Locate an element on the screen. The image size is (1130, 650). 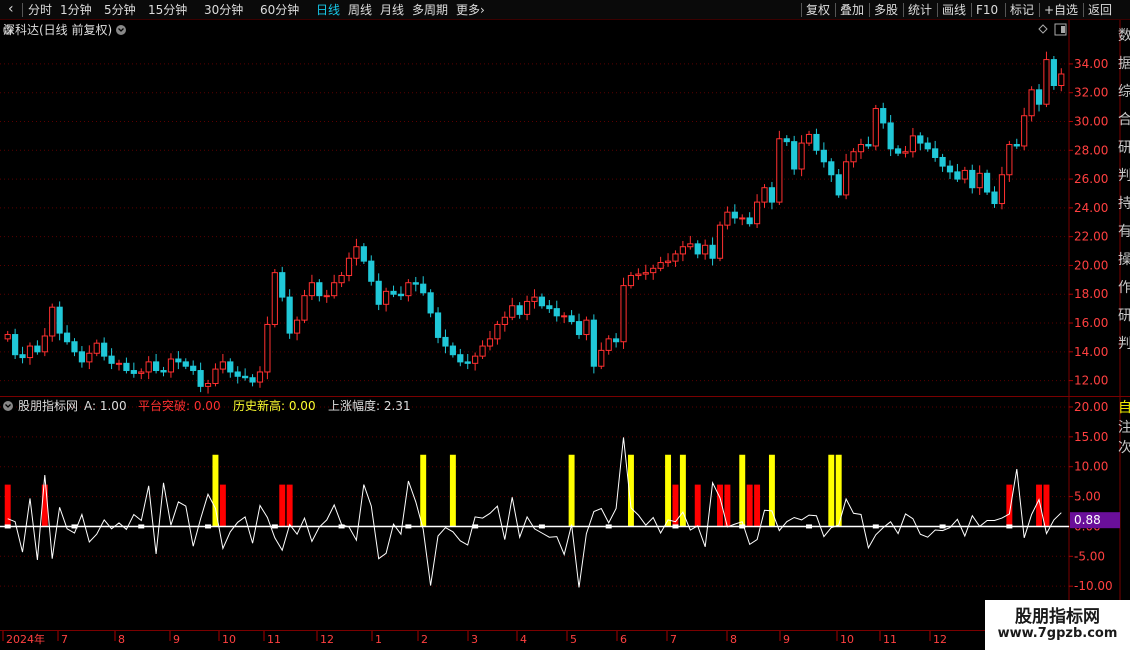
date-label: 10 is located at coordinates (229, 639).